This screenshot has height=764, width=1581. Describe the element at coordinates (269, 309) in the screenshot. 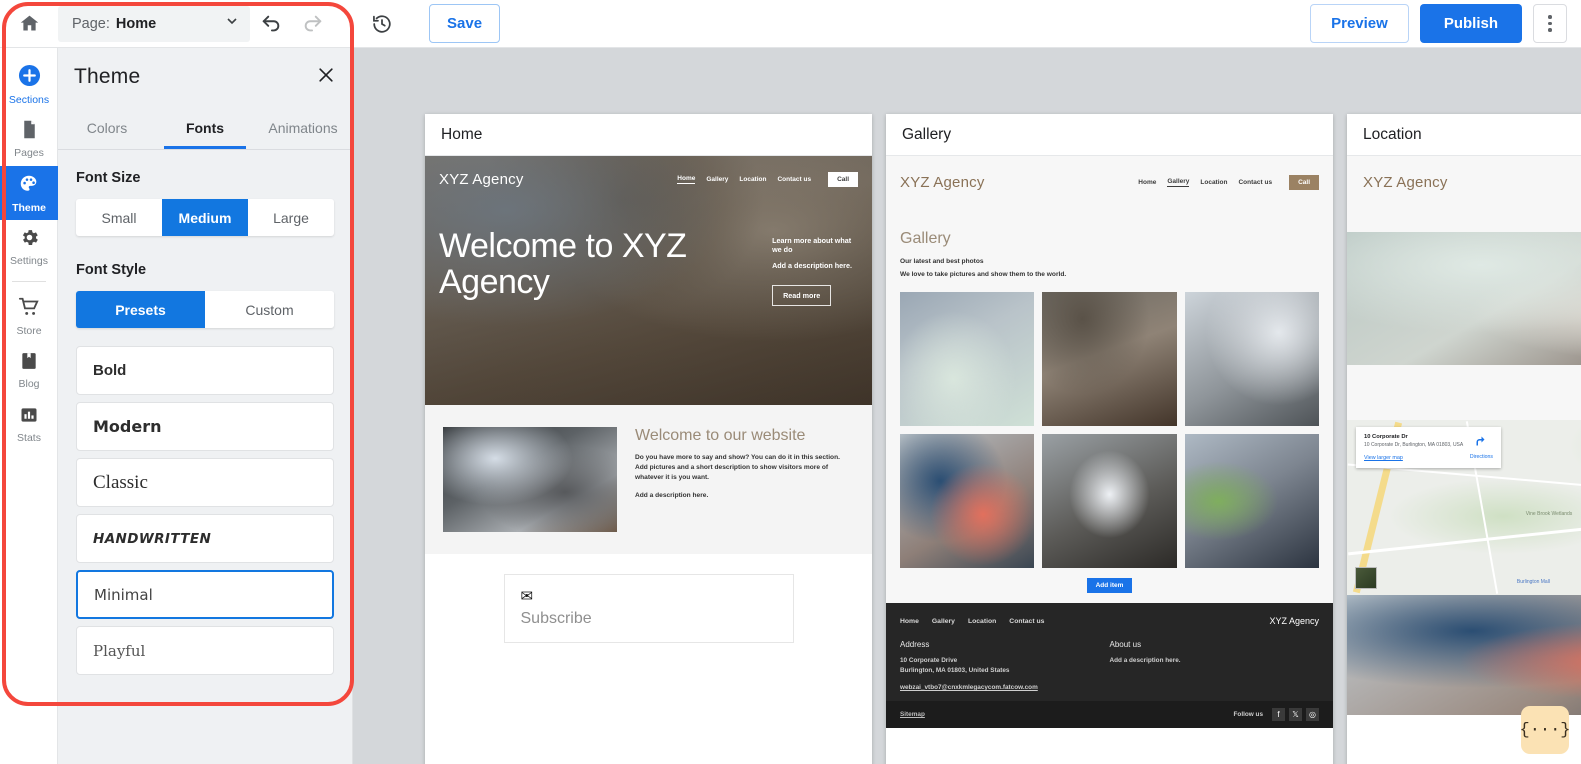

I see `font-style-custom-tab: Custom` at that location.